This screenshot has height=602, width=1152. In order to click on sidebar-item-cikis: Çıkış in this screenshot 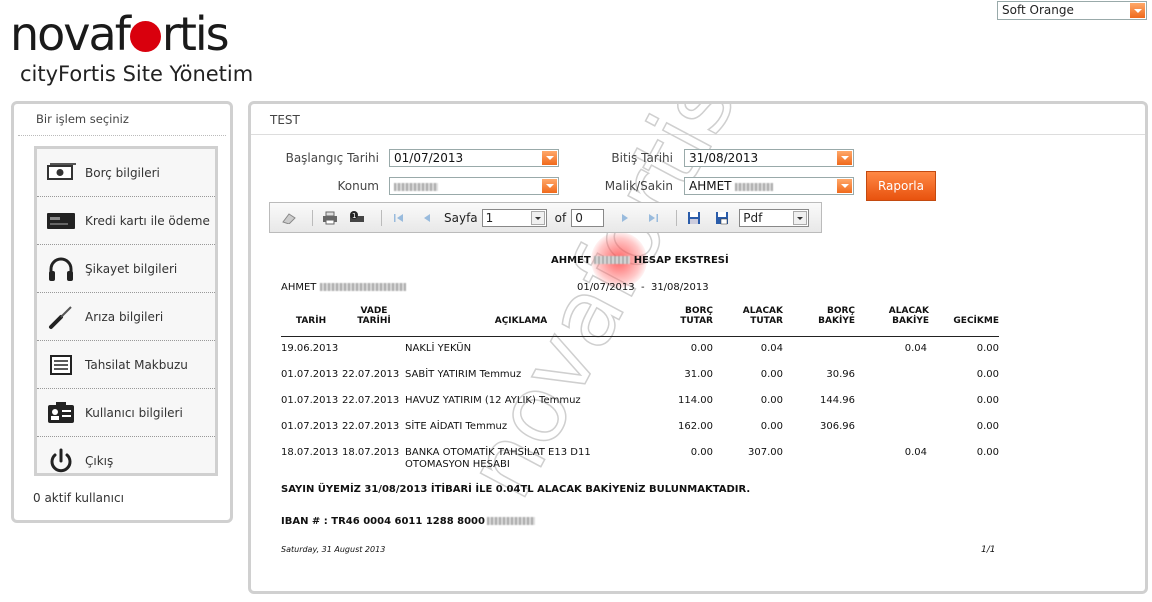, I will do `click(126, 461)`.